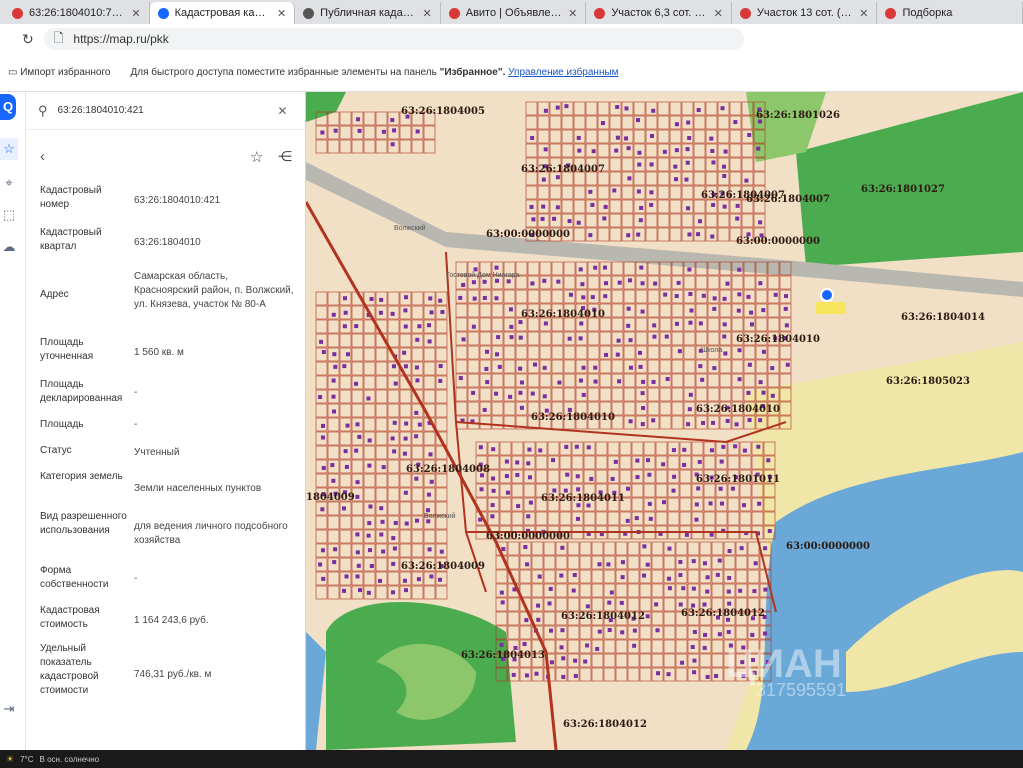 Image resolution: width=1023 pixels, height=768 pixels. What do you see at coordinates (222, 13) in the screenshot?
I see `browser-tab-active: Кадастровая карта Россия ✕` at bounding box center [222, 13].